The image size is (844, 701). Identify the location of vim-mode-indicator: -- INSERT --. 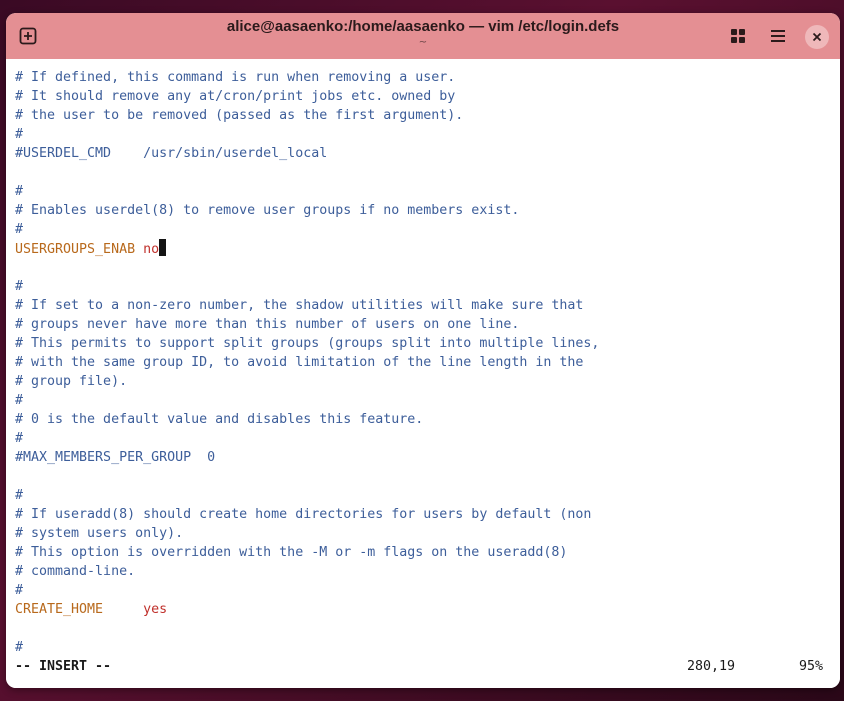
(63, 666).